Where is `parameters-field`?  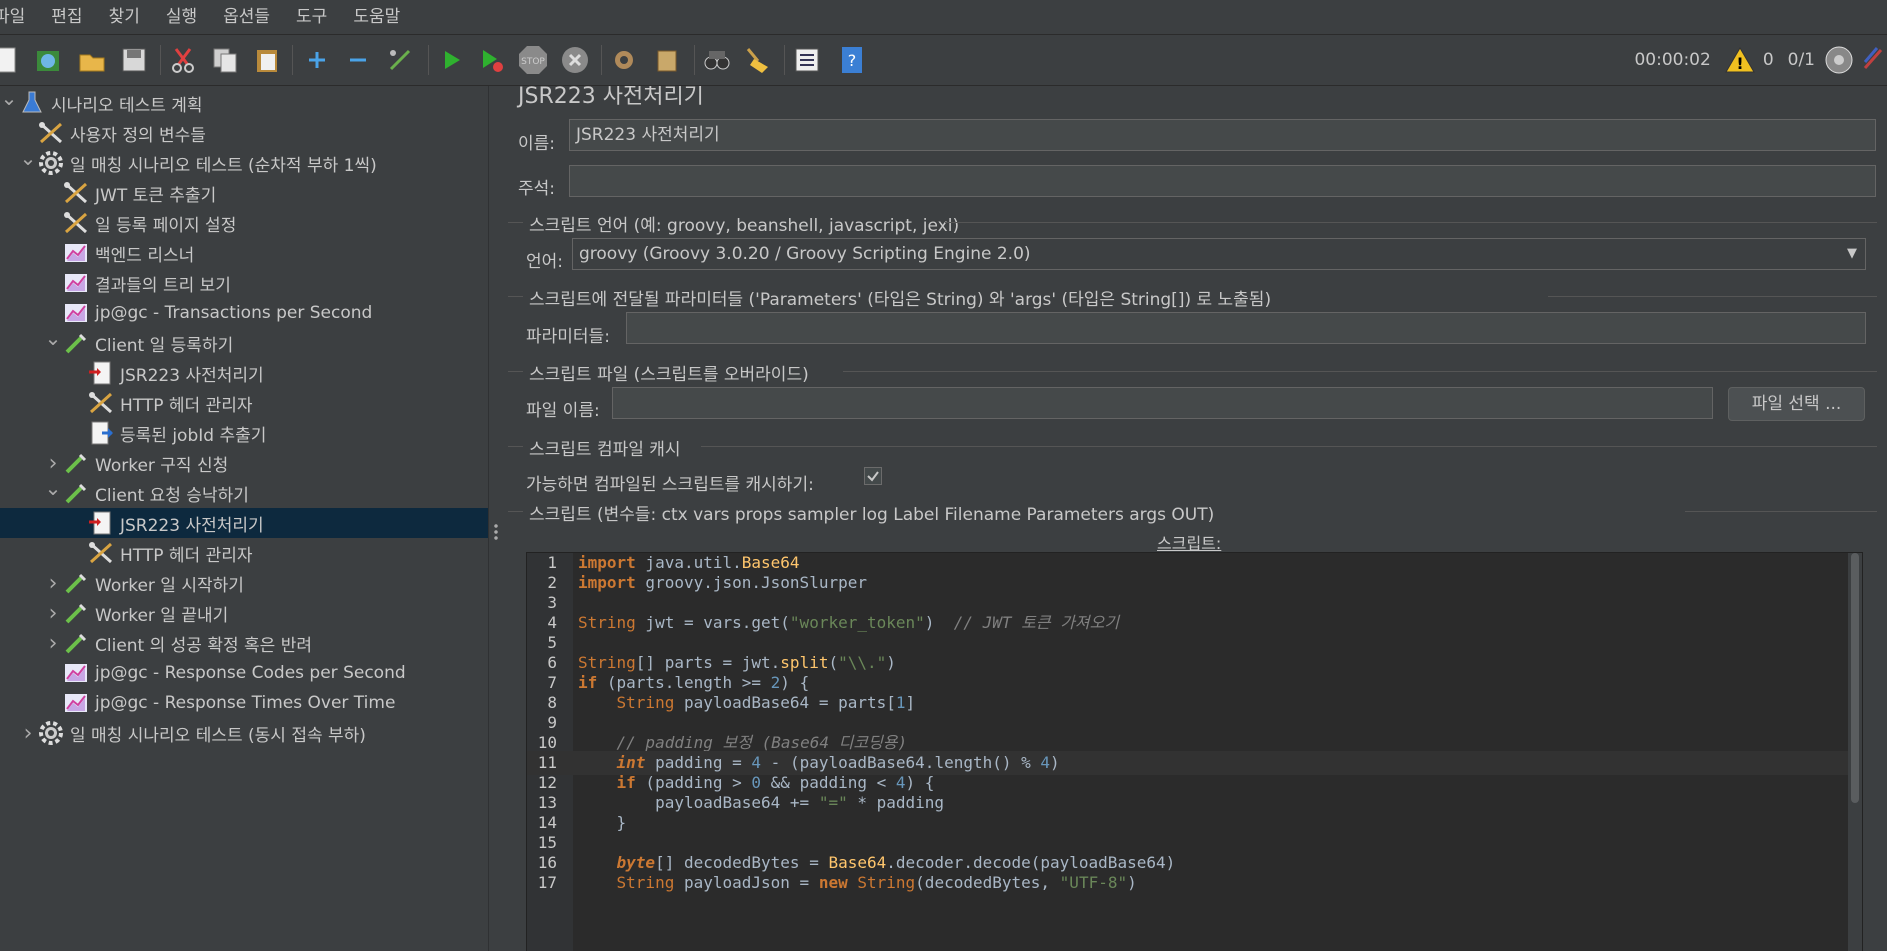
parameters-field is located at coordinates (1246, 328).